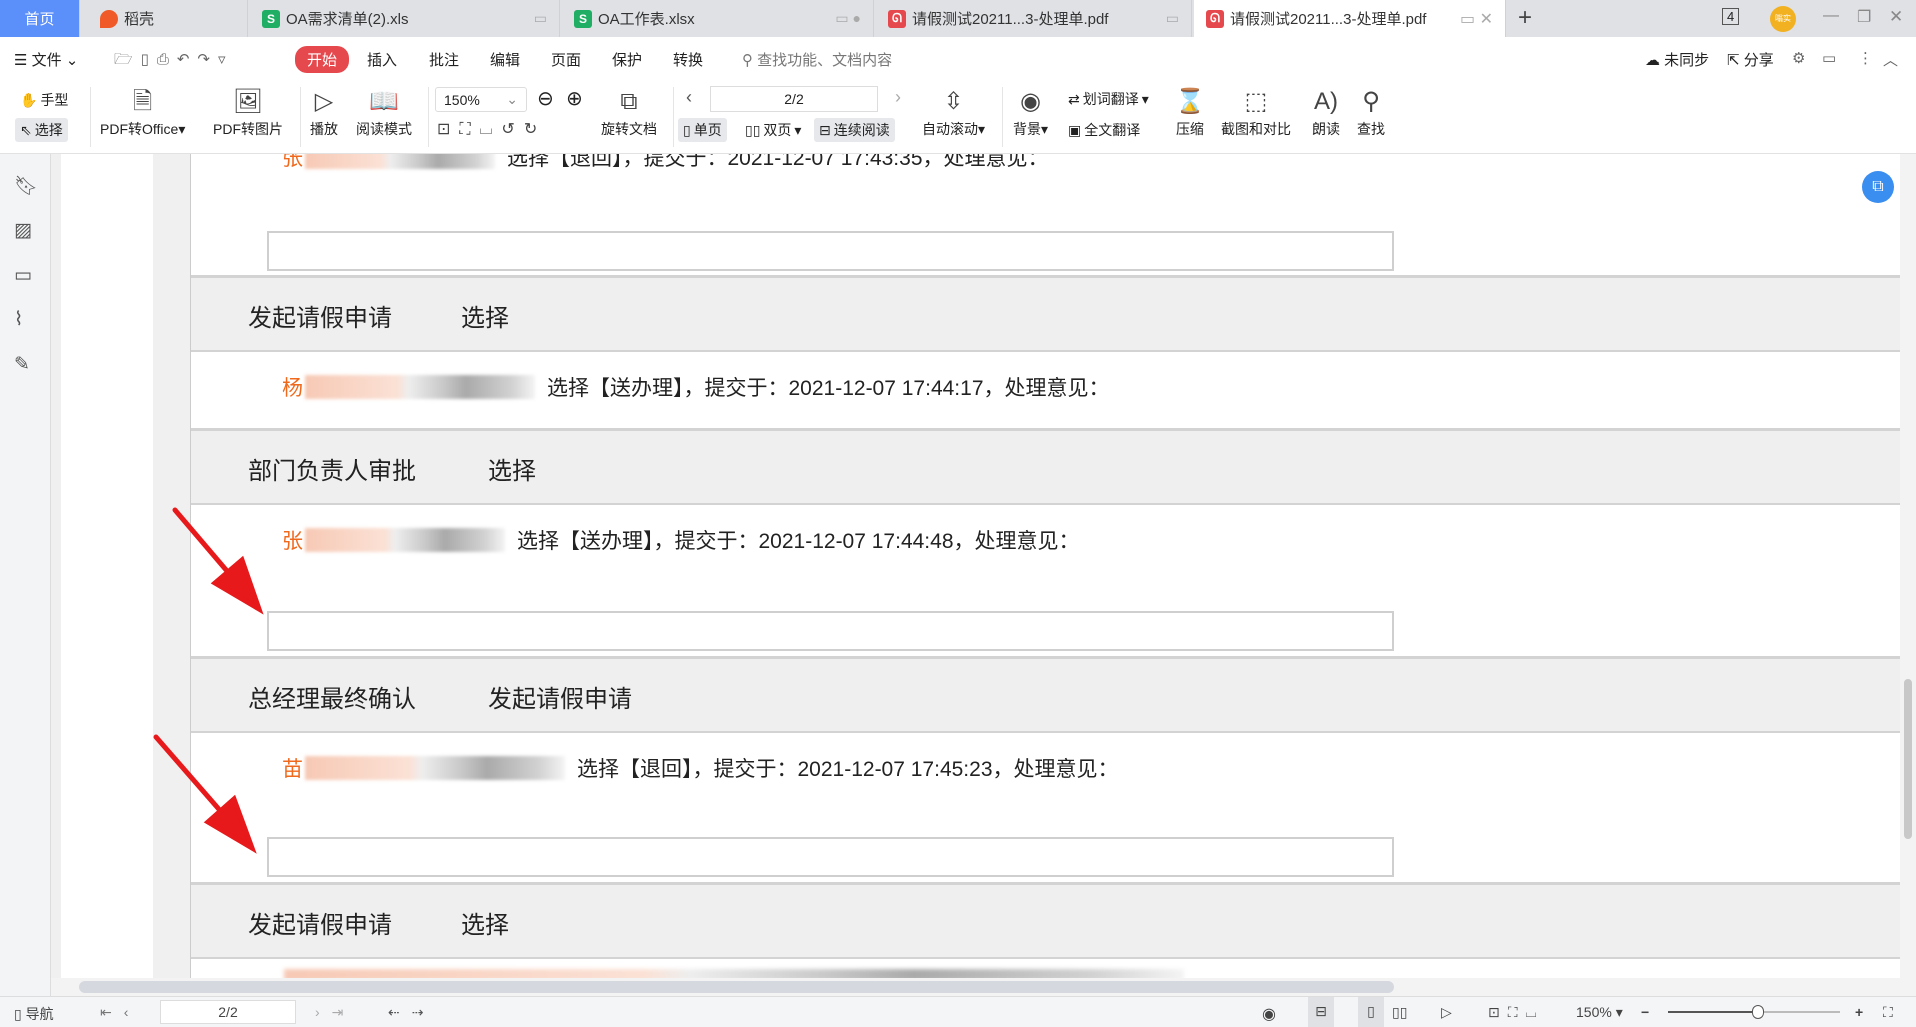  I want to click on read-mode-button: 📖 阅读模式, so click(384, 112).